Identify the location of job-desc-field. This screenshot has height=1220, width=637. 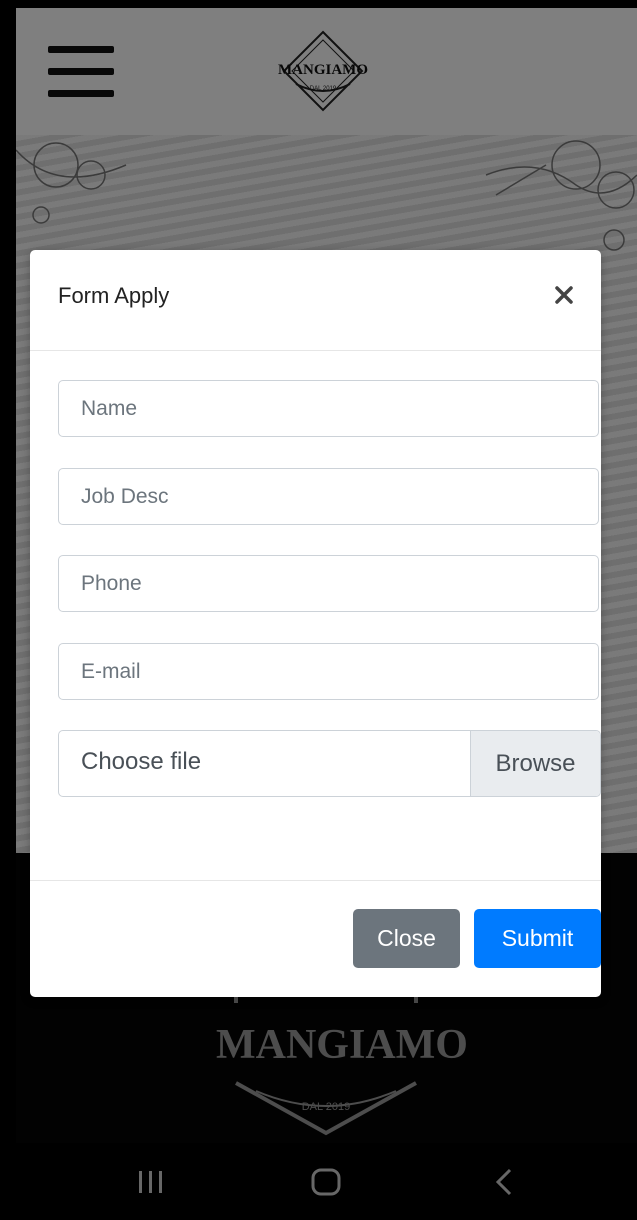
(328, 496).